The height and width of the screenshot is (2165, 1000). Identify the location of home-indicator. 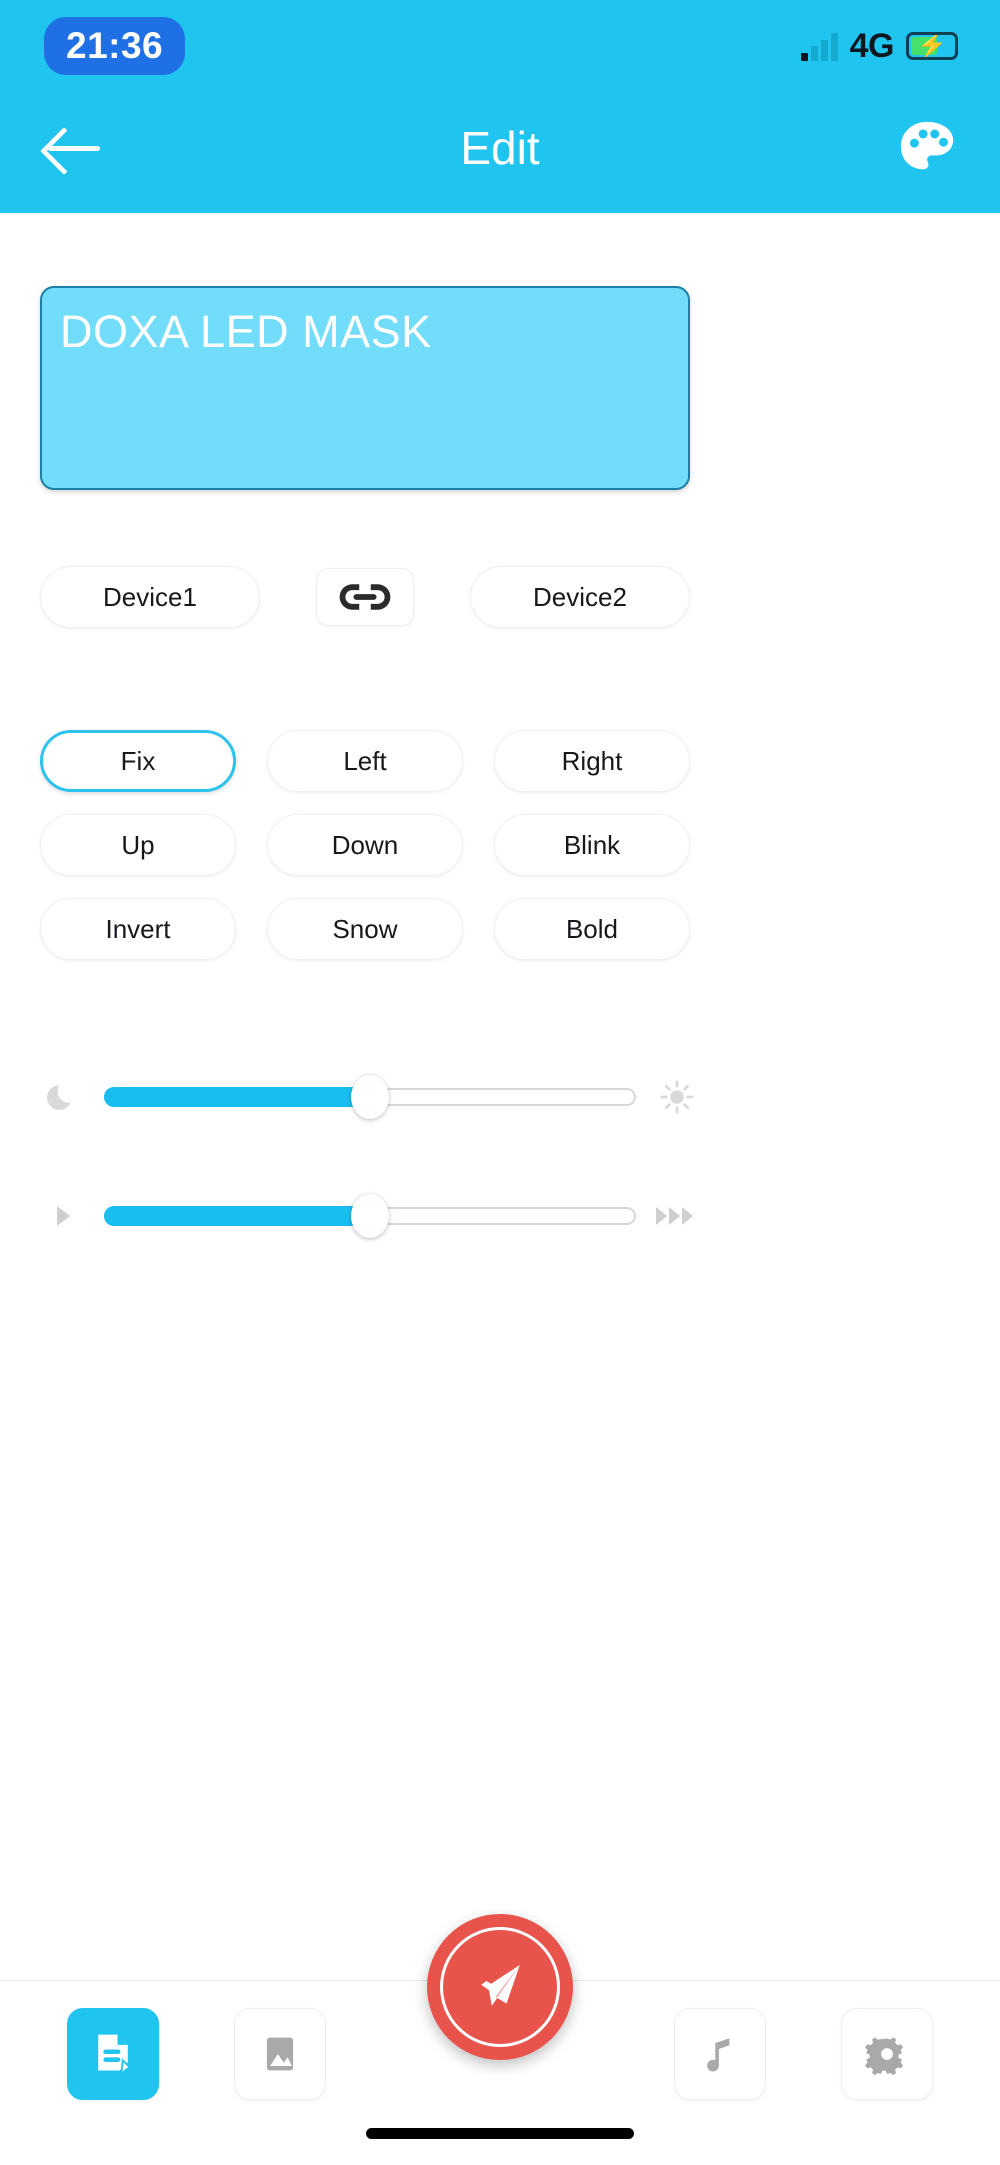
(500, 2133).